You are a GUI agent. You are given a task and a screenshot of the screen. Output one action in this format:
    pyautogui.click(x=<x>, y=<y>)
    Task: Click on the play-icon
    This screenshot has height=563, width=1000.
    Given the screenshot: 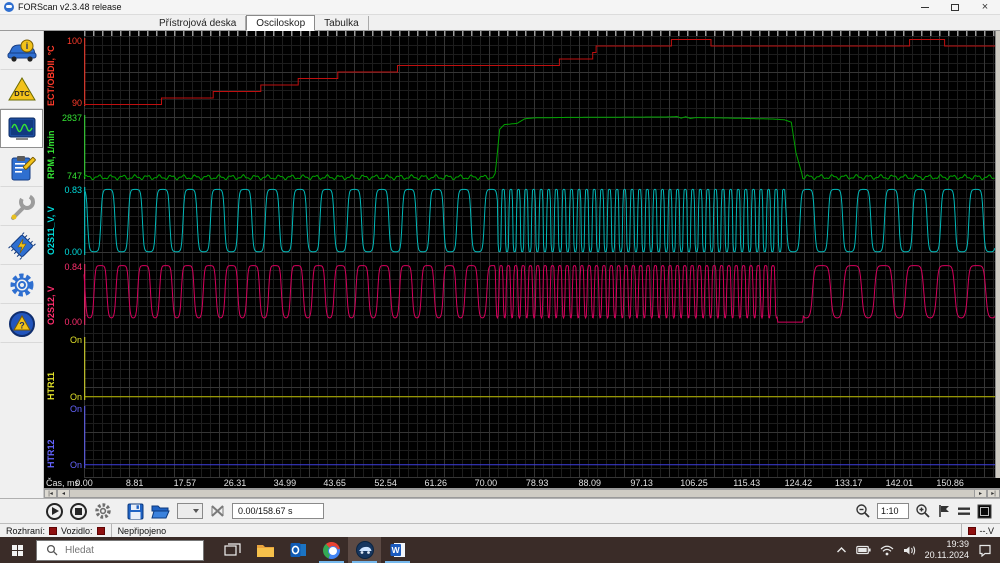 What is the action you would take?
    pyautogui.click(x=55, y=511)
    